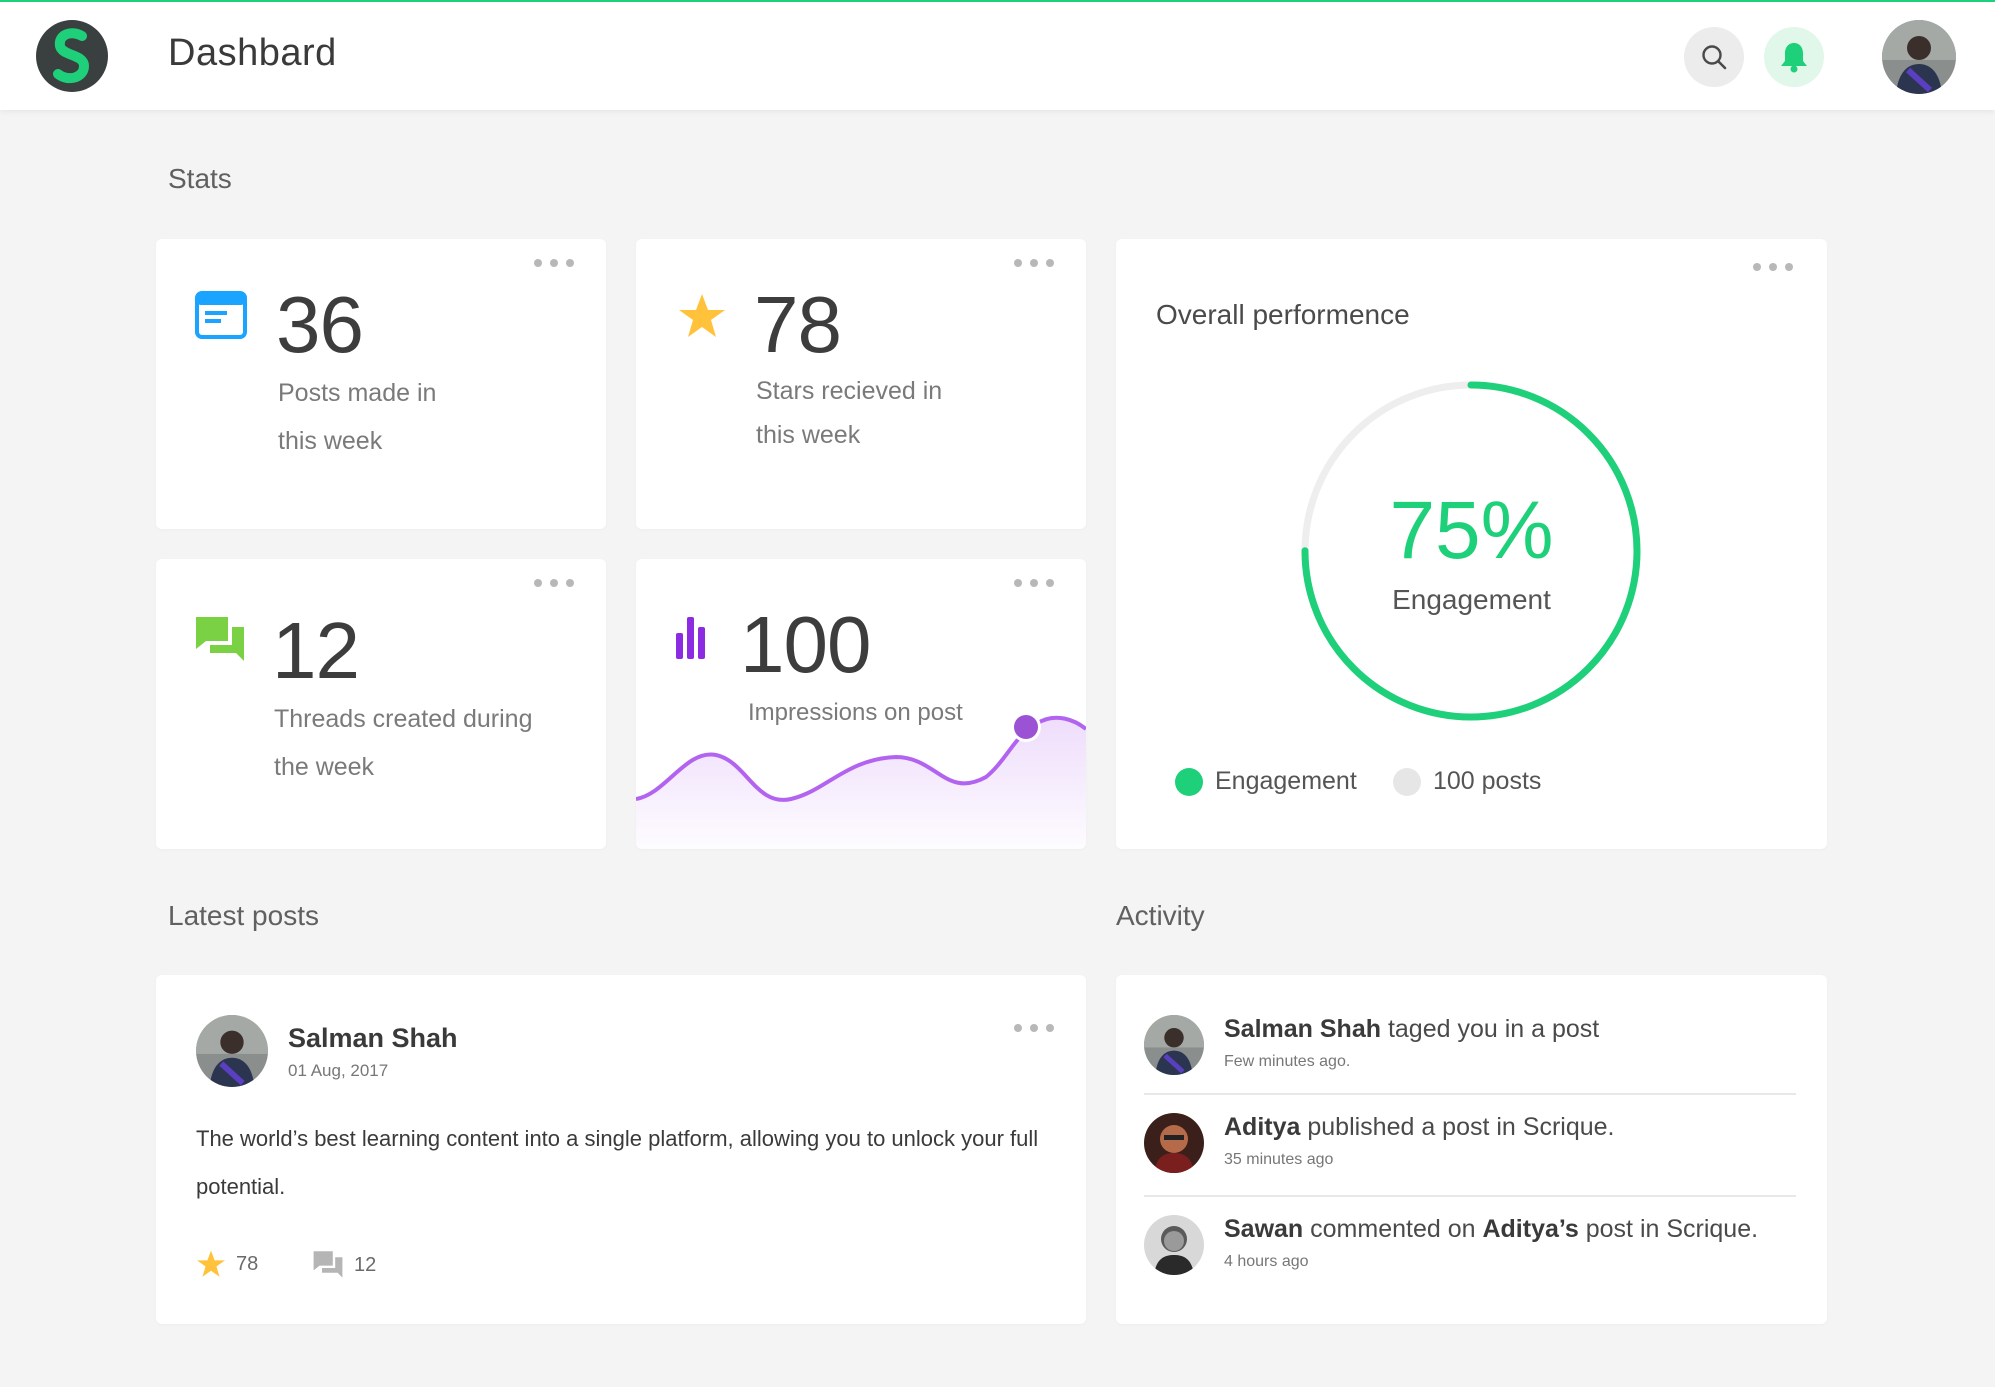 This screenshot has width=1995, height=1387. What do you see at coordinates (997, 55) in the screenshot?
I see `top-bar: Dashbard` at bounding box center [997, 55].